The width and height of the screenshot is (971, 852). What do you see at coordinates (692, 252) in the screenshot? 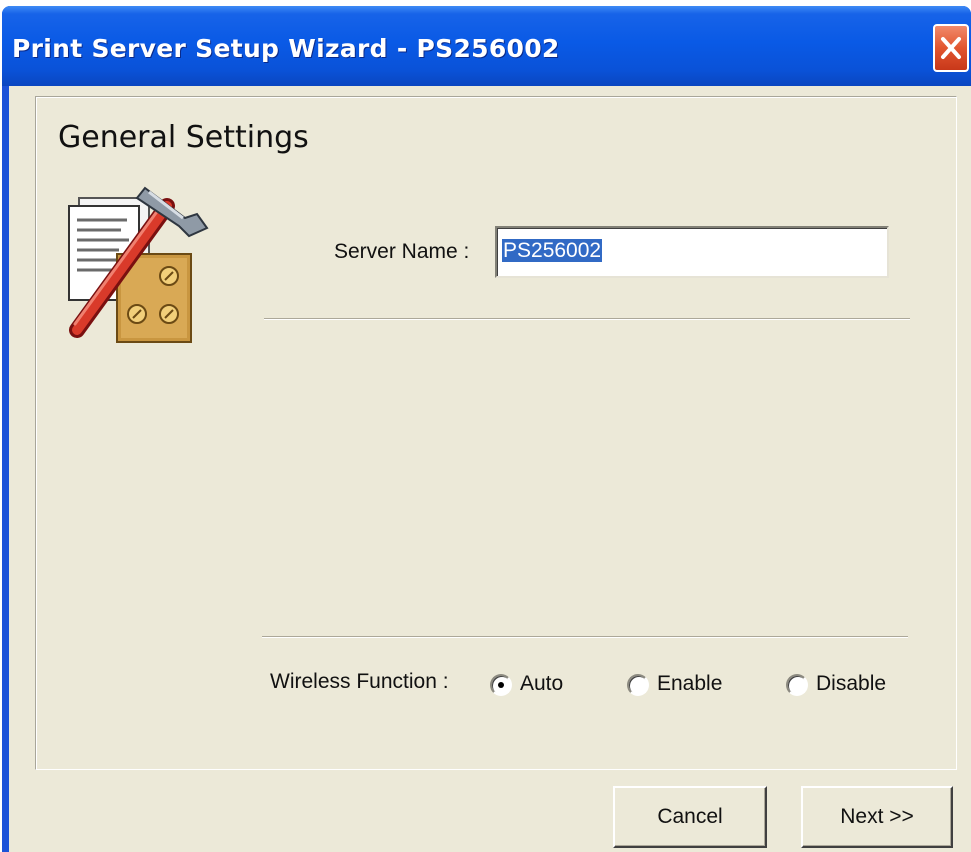
I see `server-name-input: PS256002` at bounding box center [692, 252].